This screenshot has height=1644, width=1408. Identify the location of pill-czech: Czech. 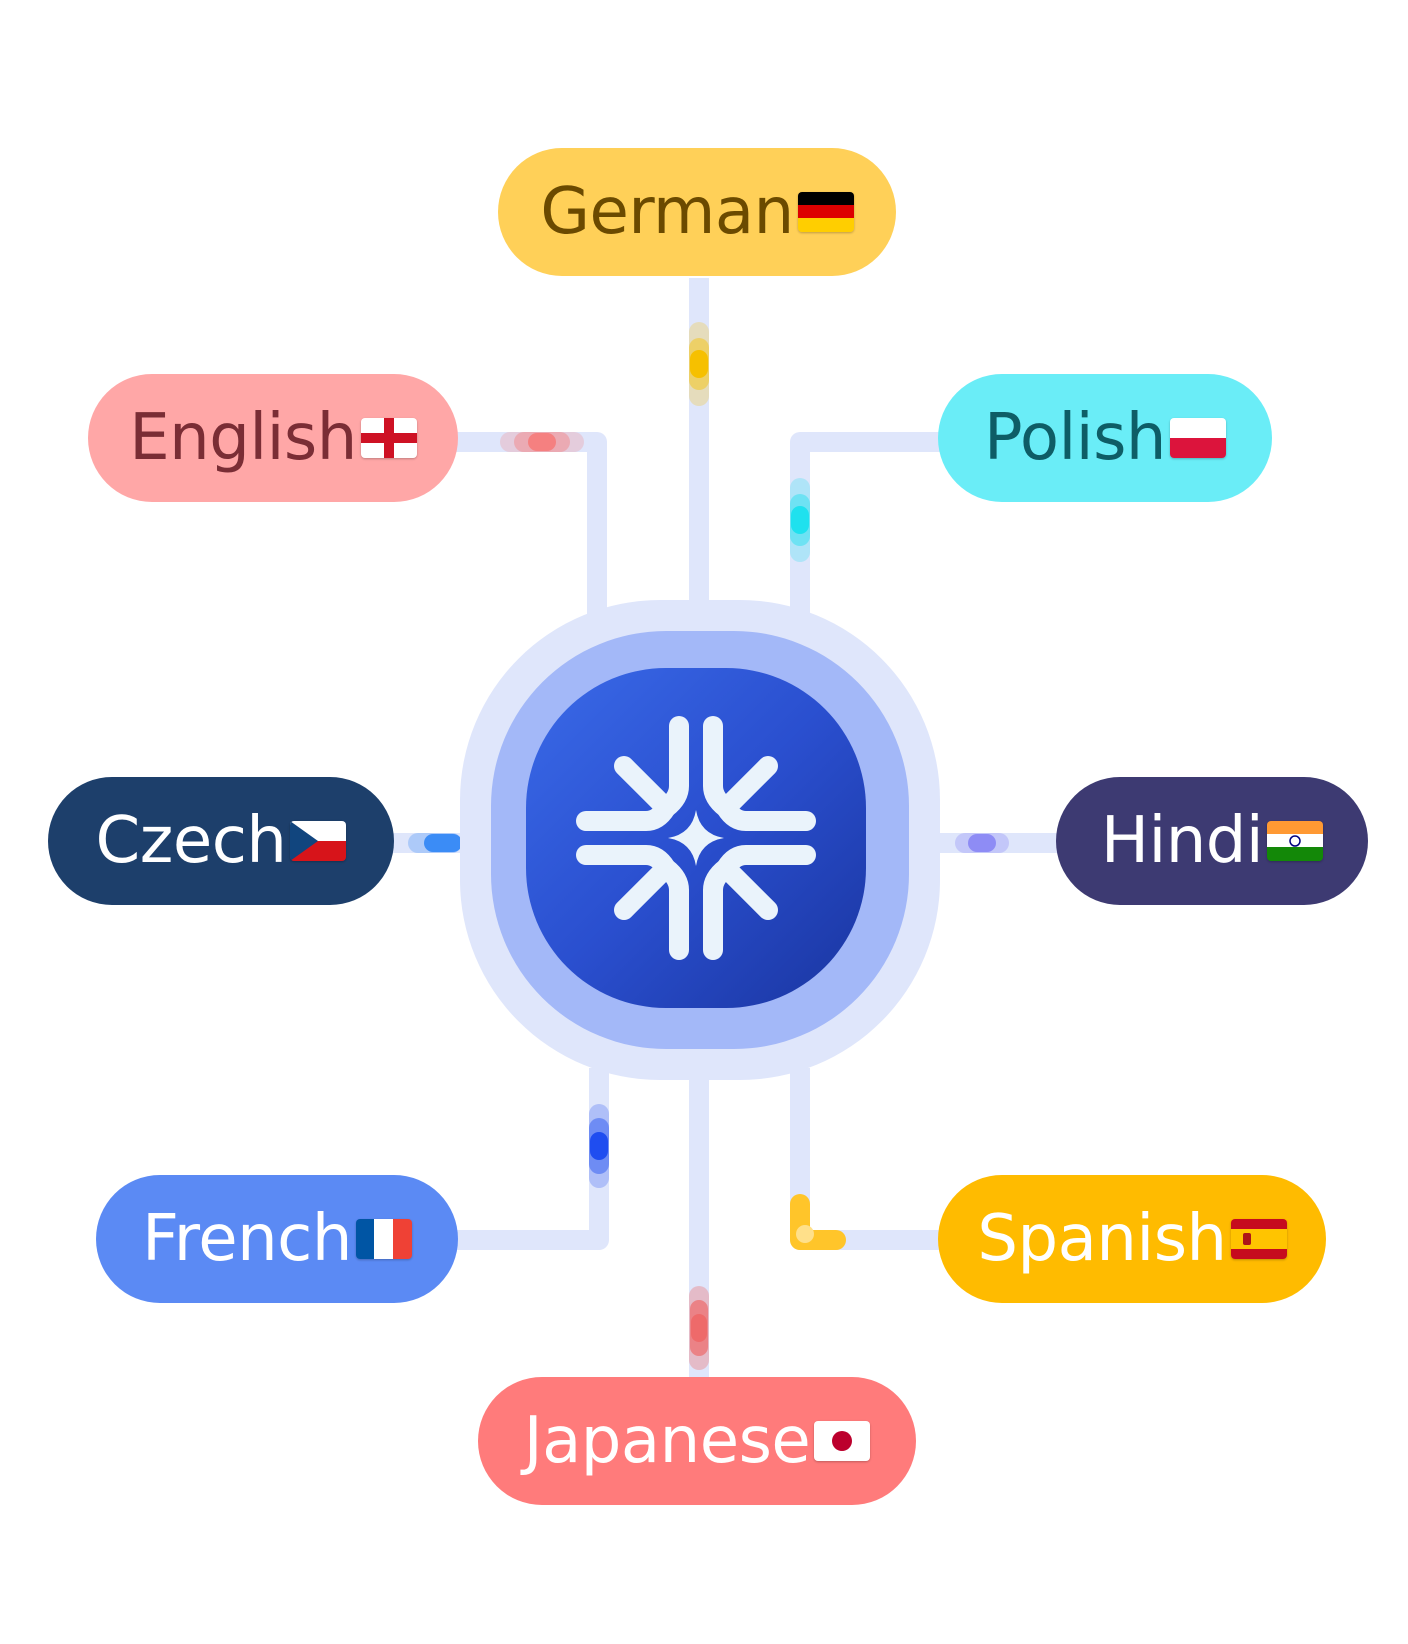
(221, 841).